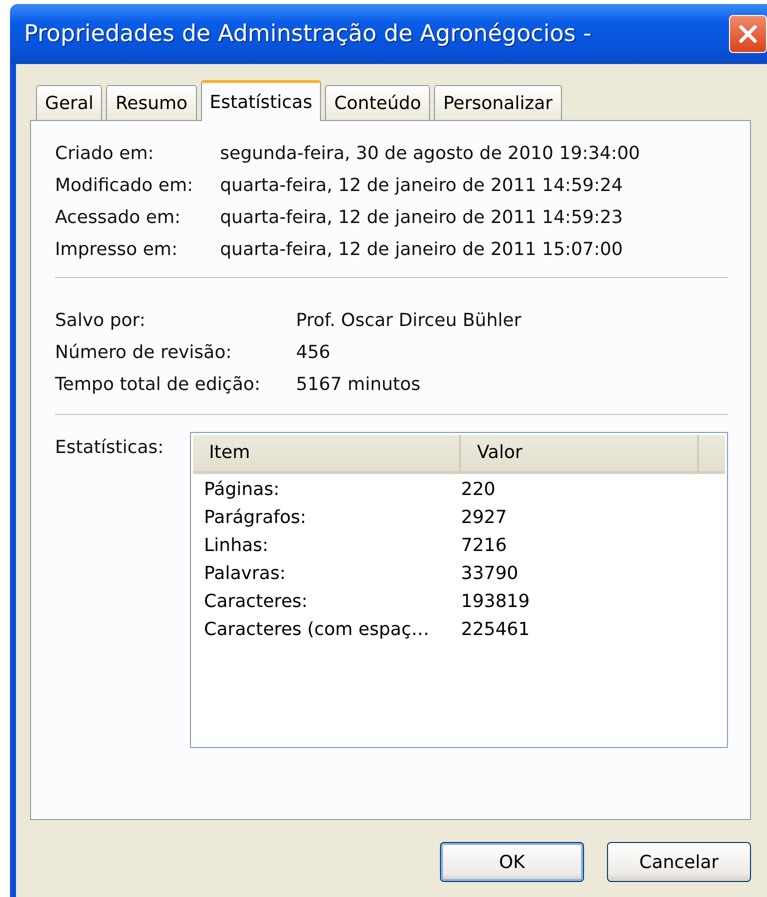 The width and height of the screenshot is (767, 897). I want to click on window-title: Propriedades de Adminstração de Agronégocios -, so click(308, 34).